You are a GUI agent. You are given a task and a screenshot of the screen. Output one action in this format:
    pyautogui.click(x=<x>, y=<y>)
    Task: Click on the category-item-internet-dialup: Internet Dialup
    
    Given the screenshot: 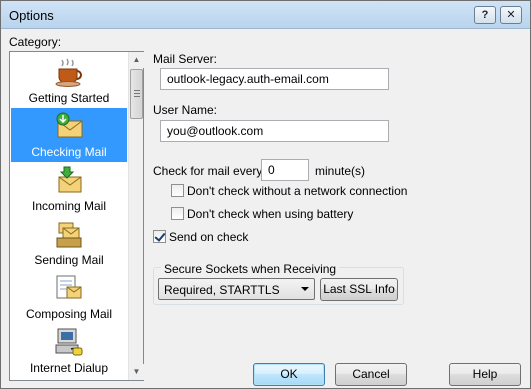 What is the action you would take?
    pyautogui.click(x=69, y=351)
    